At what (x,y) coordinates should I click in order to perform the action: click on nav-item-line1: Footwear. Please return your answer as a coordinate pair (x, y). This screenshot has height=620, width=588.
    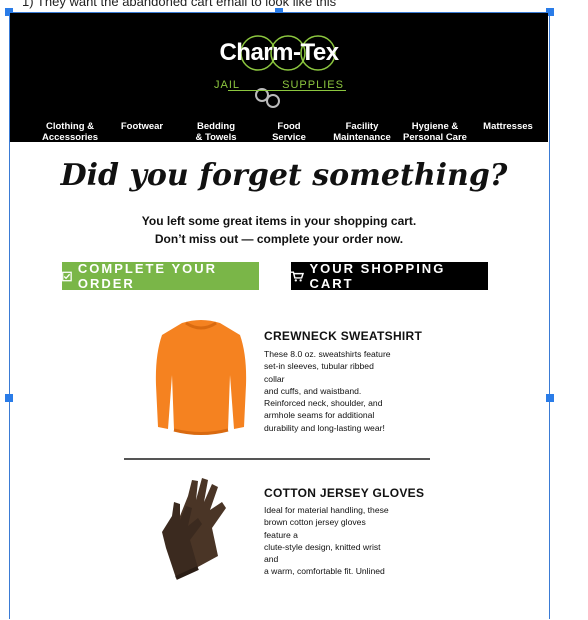
    Looking at the image, I should click on (142, 126).